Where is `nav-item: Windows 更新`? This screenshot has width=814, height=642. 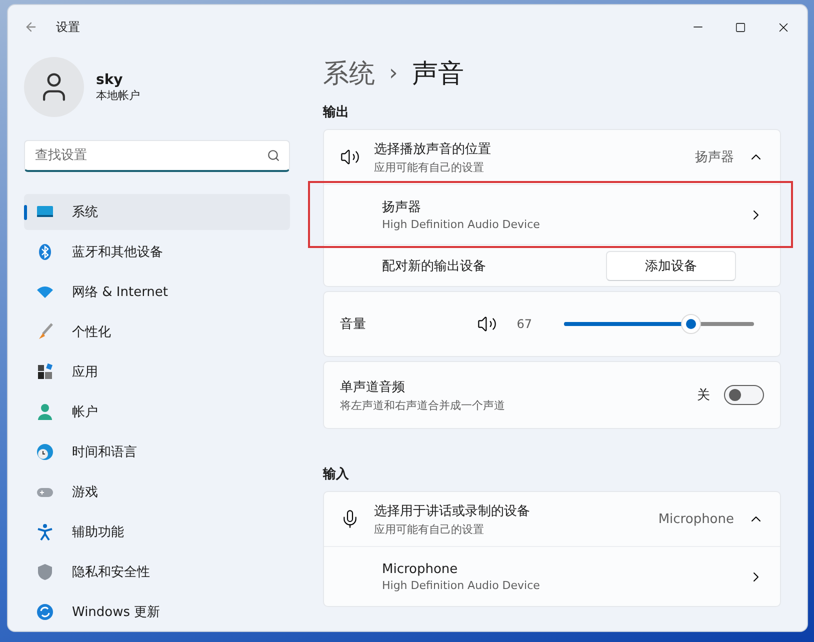
nav-item: Windows 更新 is located at coordinates (157, 612).